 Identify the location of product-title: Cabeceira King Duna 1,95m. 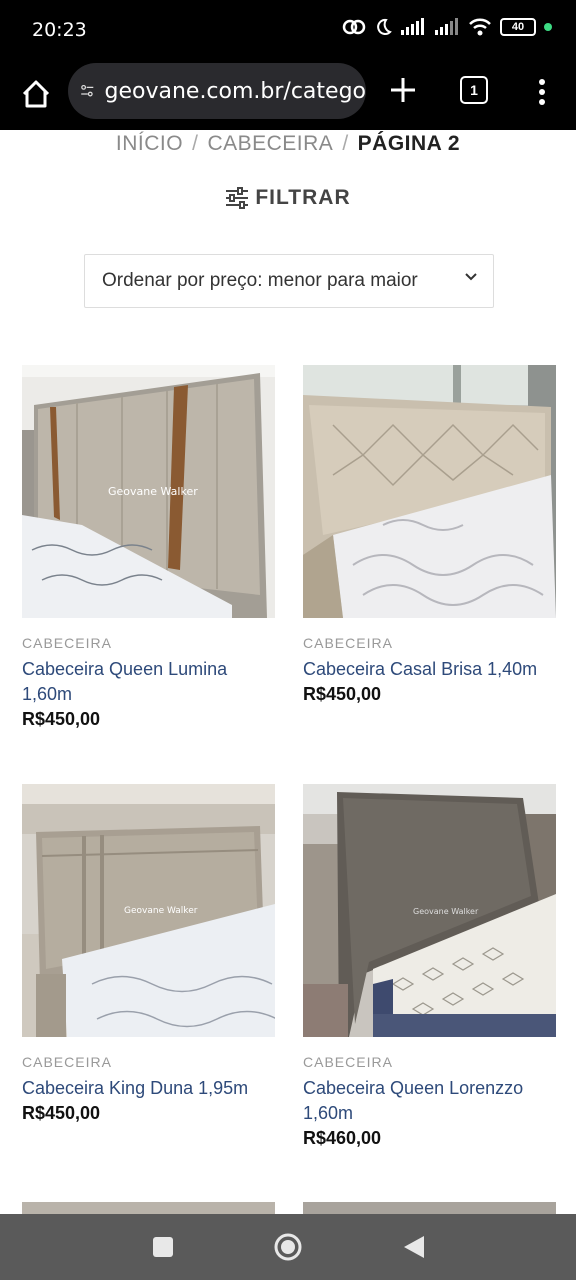
(148, 1088).